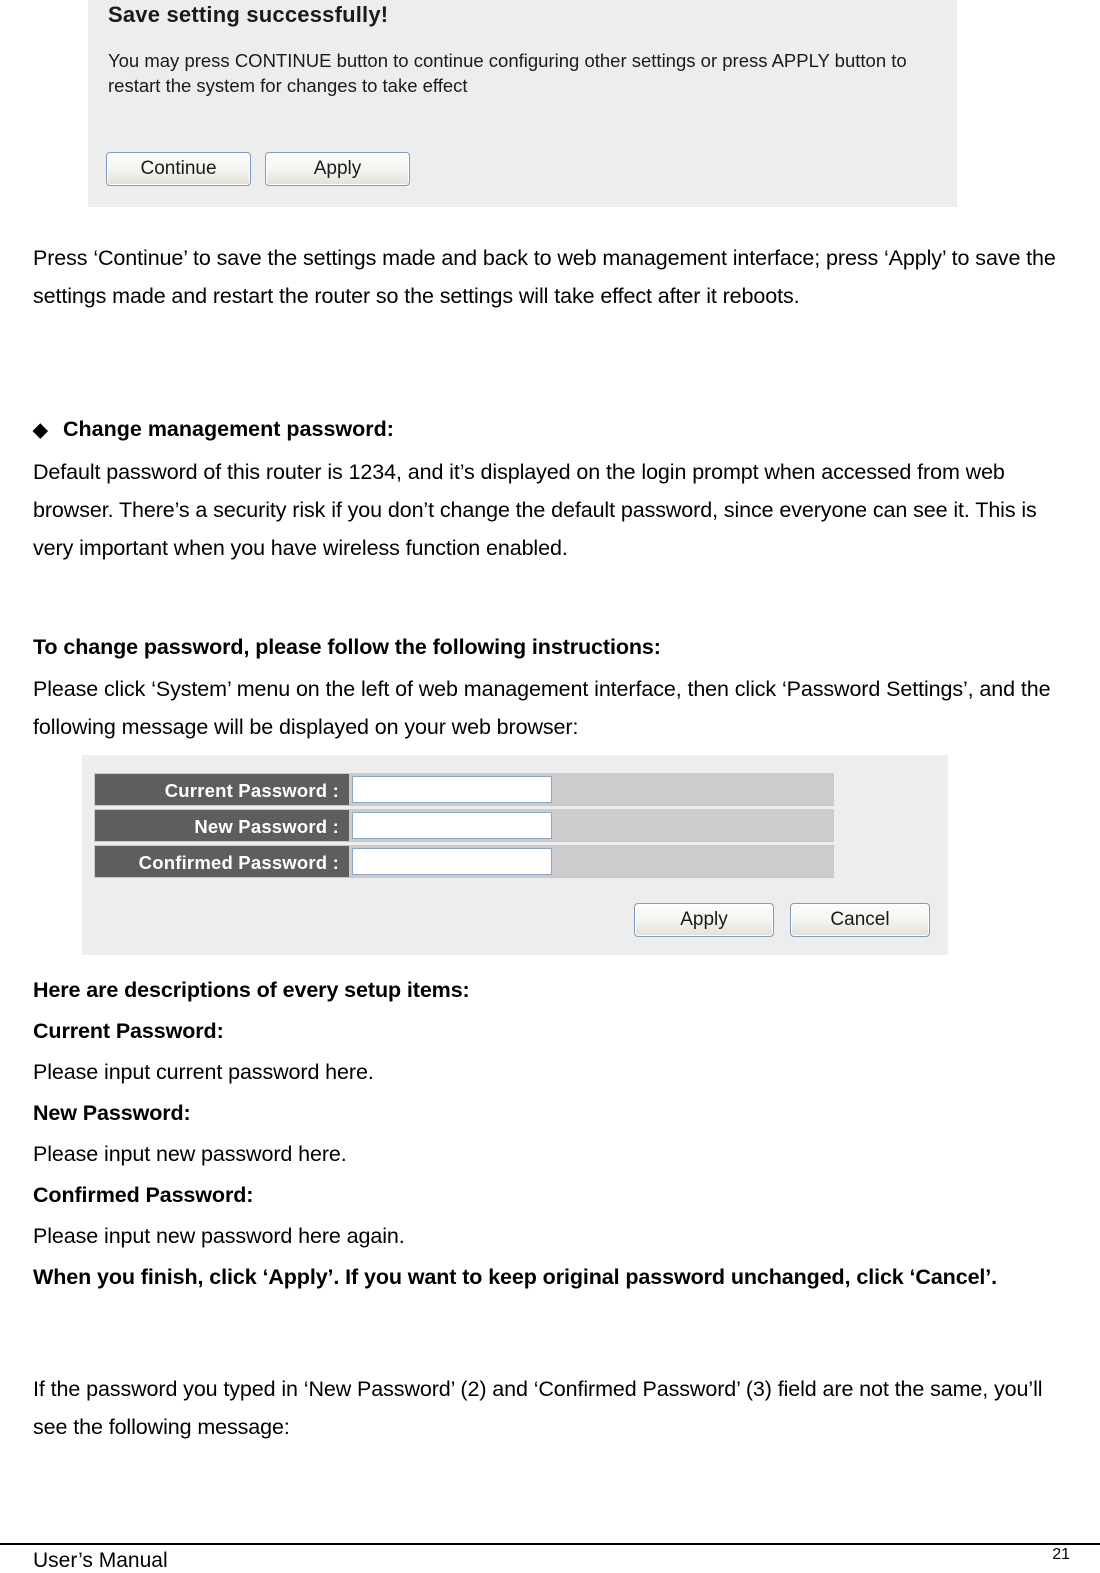 The height and width of the screenshot is (1573, 1100). What do you see at coordinates (203, 1072) in the screenshot?
I see `desc-current-password: Please input current password here.` at bounding box center [203, 1072].